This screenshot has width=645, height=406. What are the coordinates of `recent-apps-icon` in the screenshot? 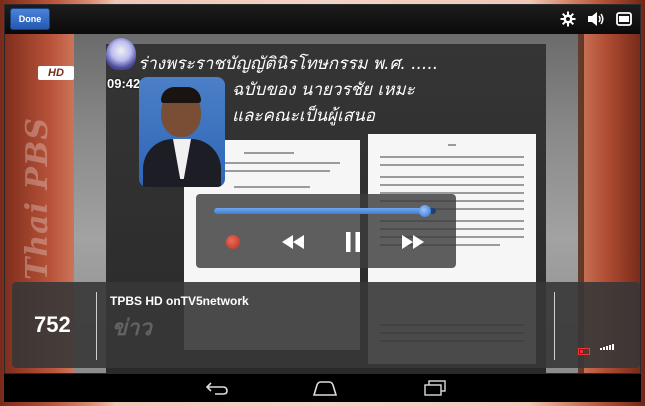 It's located at (435, 388).